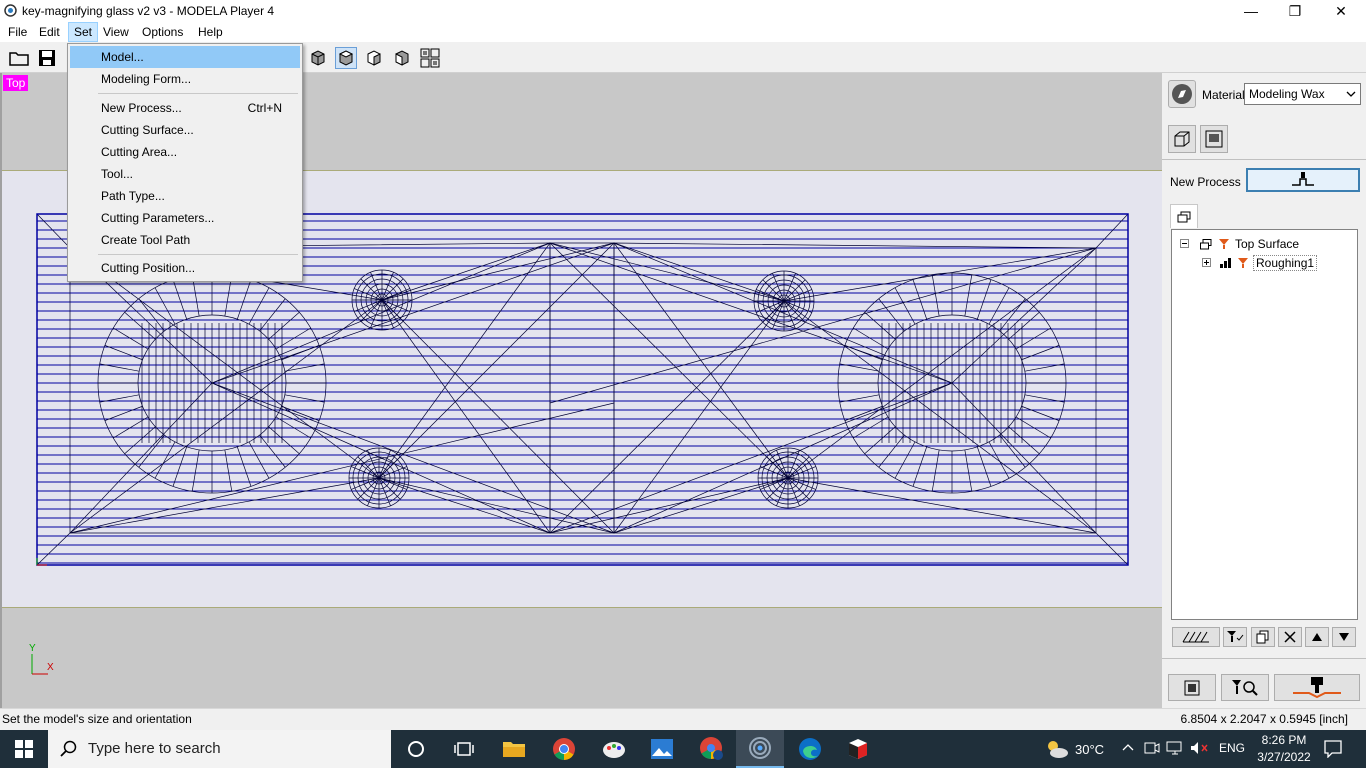  I want to click on input-language: ENG, so click(1232, 748).